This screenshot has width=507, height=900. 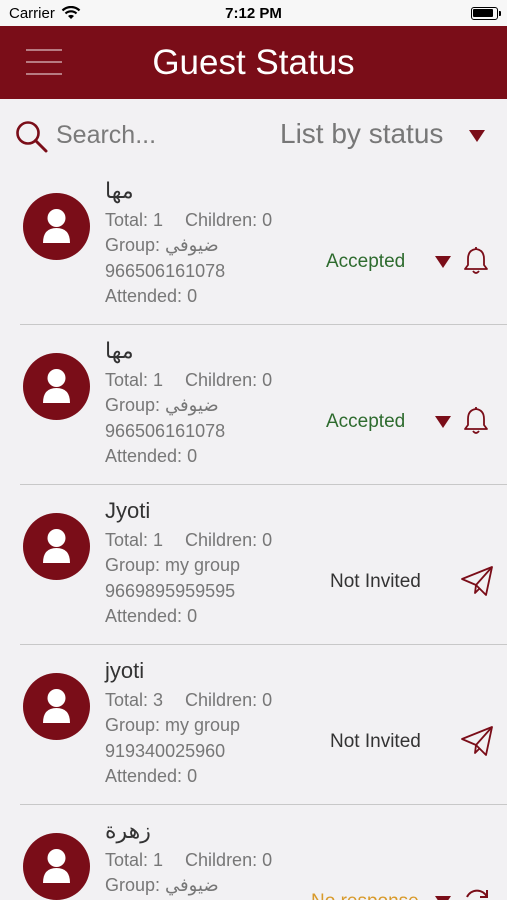 What do you see at coordinates (170, 591) in the screenshot?
I see `guest-phone: 9669895959595` at bounding box center [170, 591].